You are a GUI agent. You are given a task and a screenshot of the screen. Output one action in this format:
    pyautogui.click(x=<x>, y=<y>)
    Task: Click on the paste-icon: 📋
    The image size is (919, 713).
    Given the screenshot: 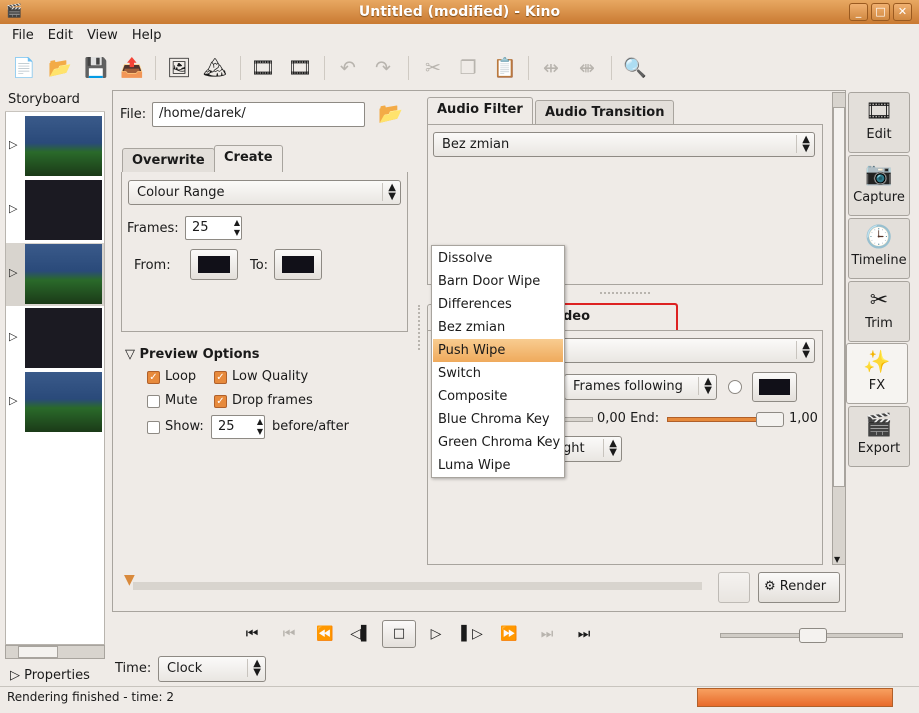 What is the action you would take?
    pyautogui.click(x=505, y=68)
    